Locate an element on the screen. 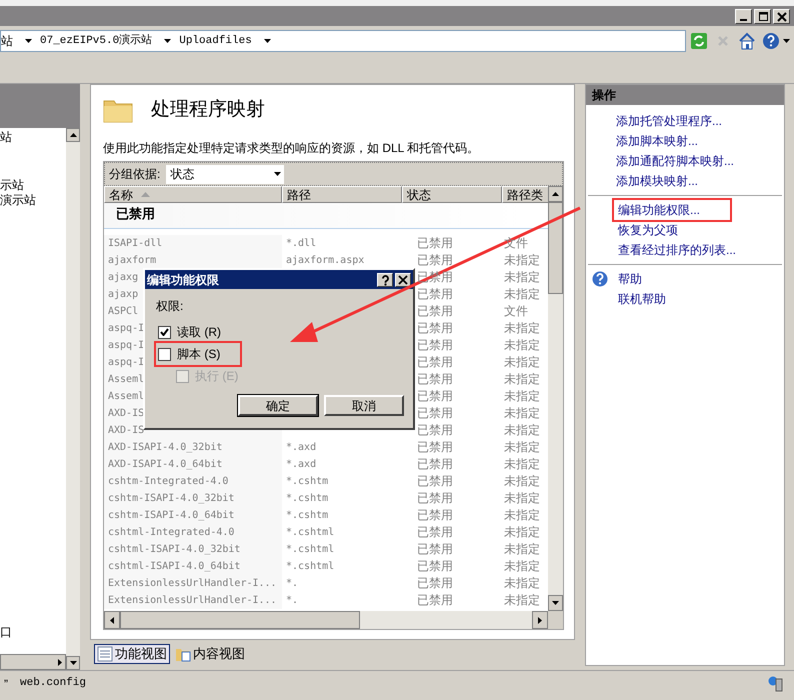 The height and width of the screenshot is (700, 794). address-field: 站 07_ezEIPv5.0演示站 Uploadfiles is located at coordinates (343, 41).